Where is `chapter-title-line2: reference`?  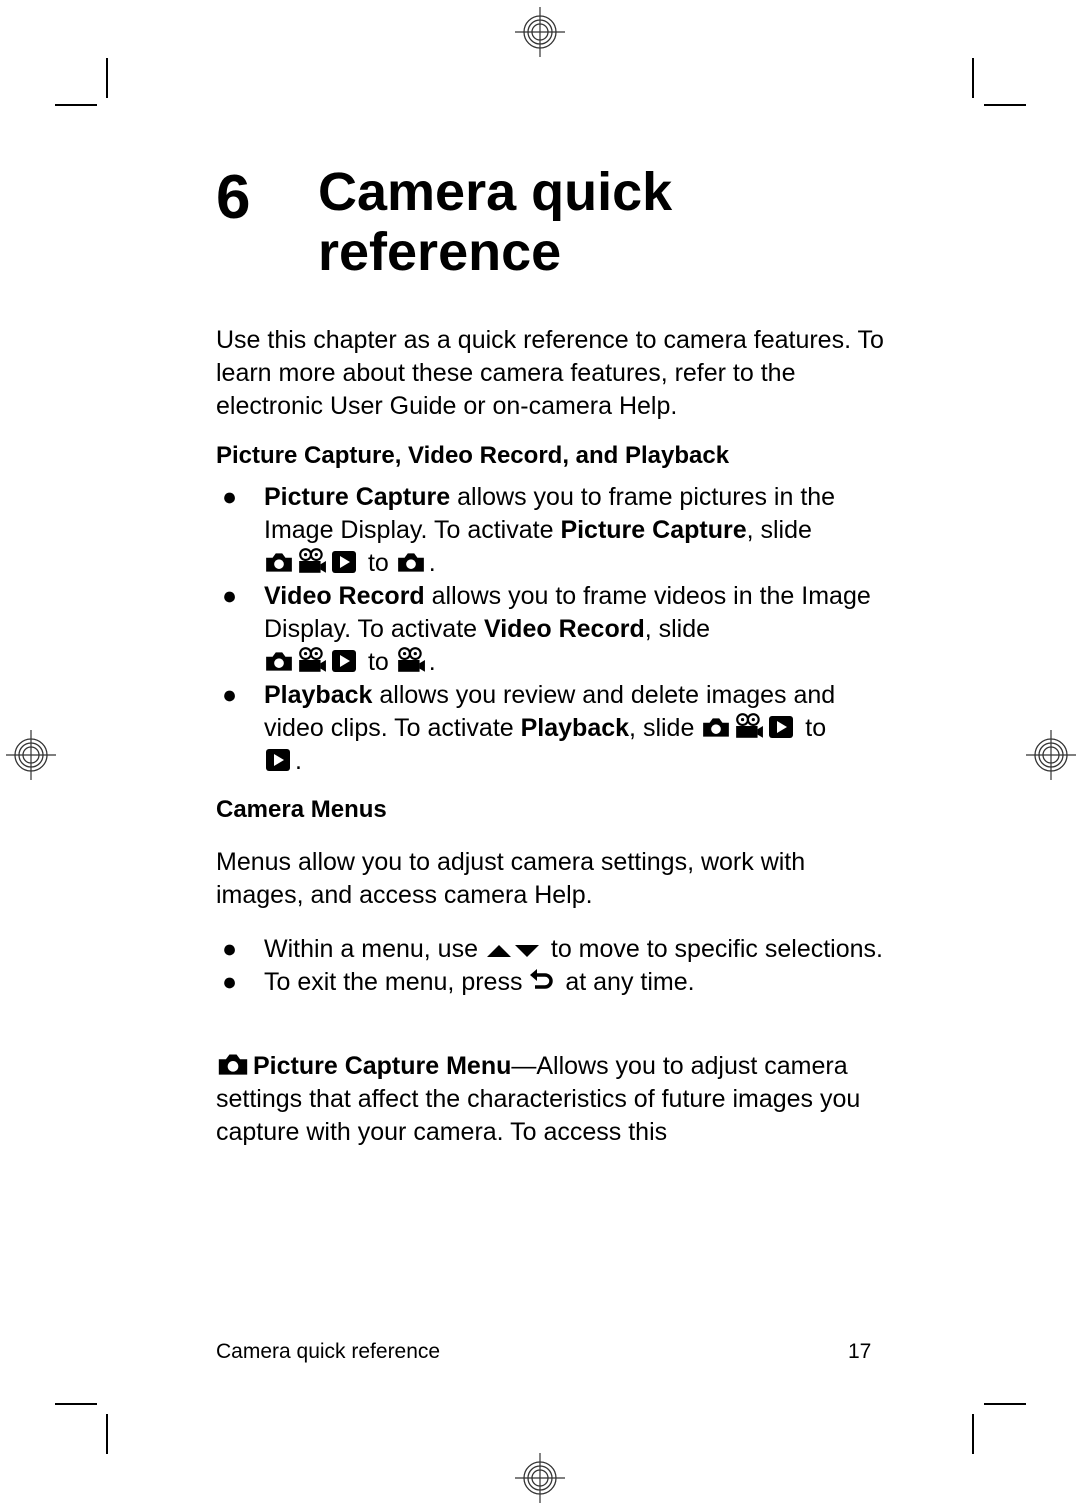
chapter-title-line2: reference is located at coordinates (440, 252).